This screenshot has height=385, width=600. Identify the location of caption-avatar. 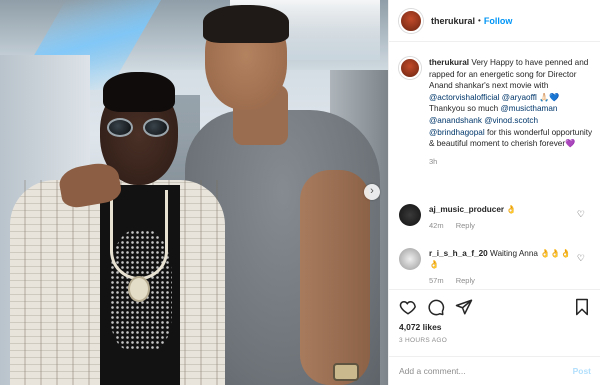
(410, 68).